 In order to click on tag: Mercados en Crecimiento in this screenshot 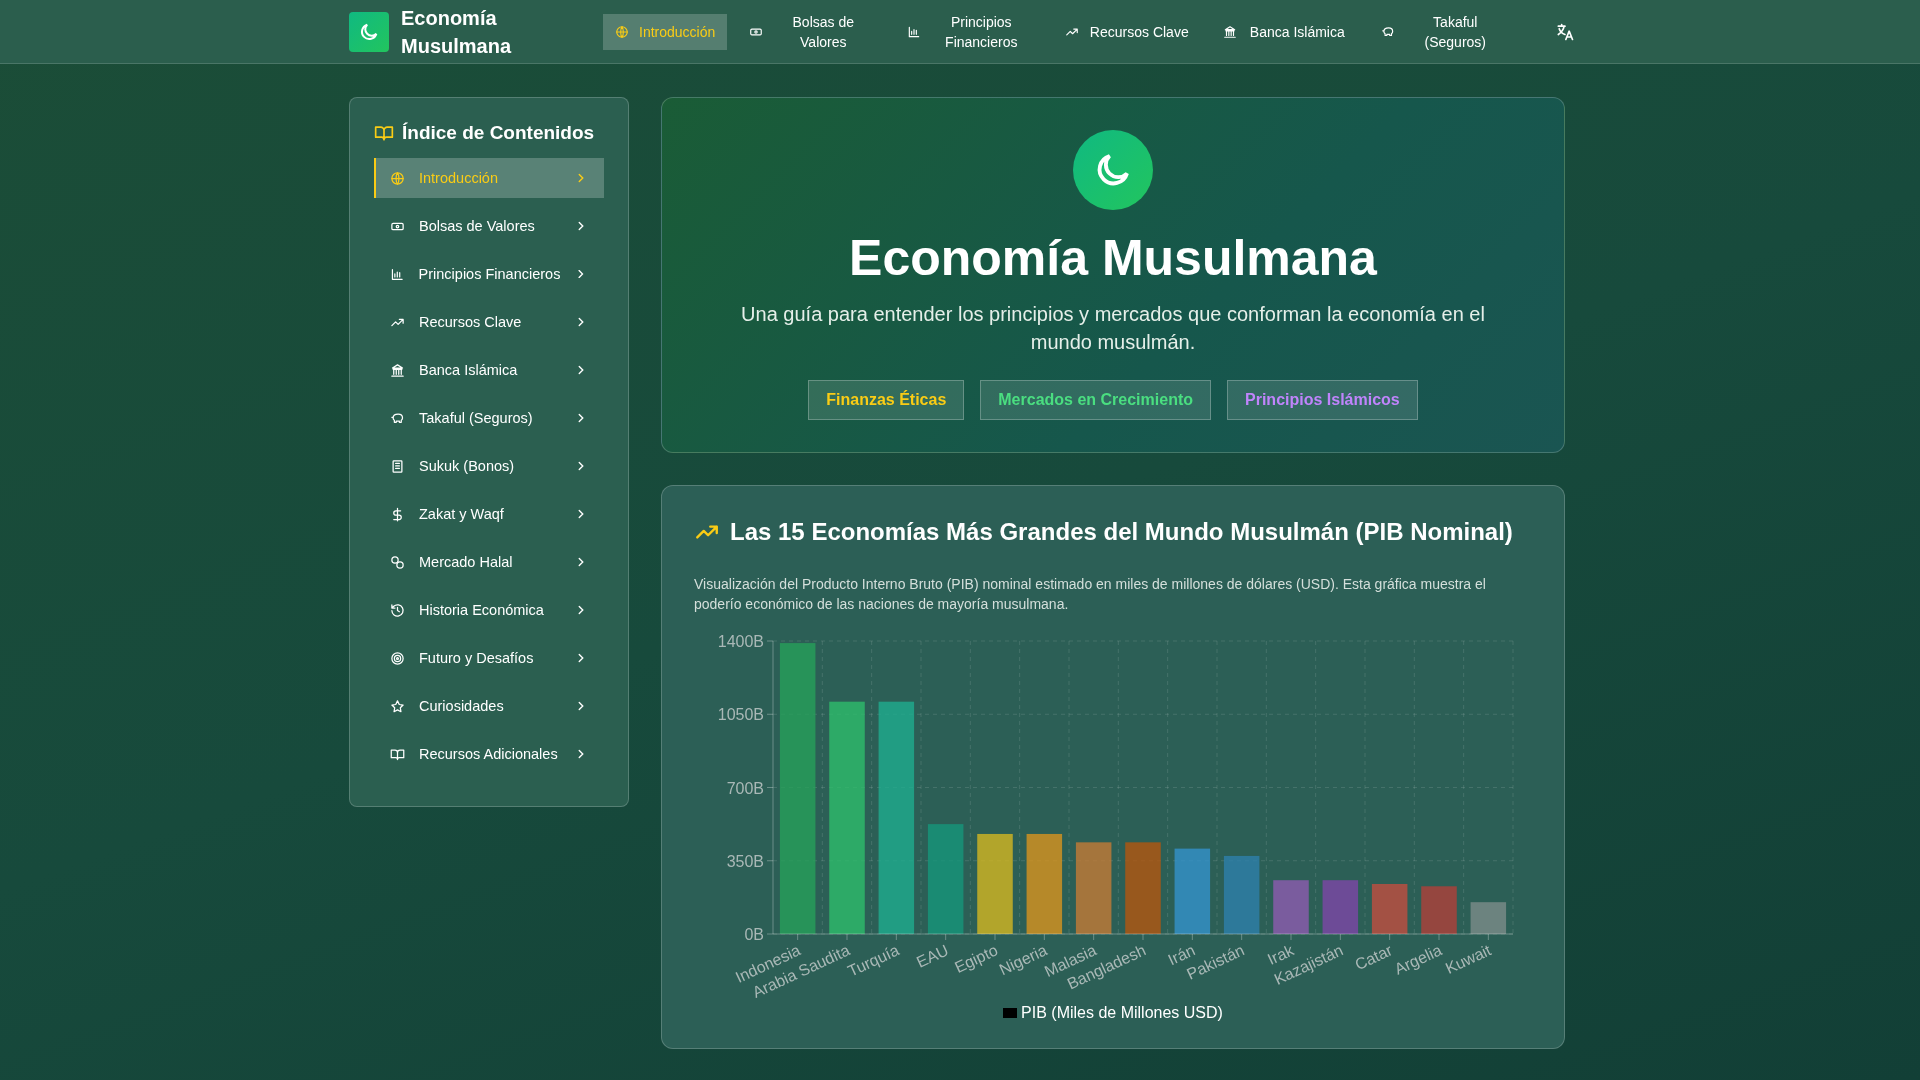, I will do `click(1095, 400)`.